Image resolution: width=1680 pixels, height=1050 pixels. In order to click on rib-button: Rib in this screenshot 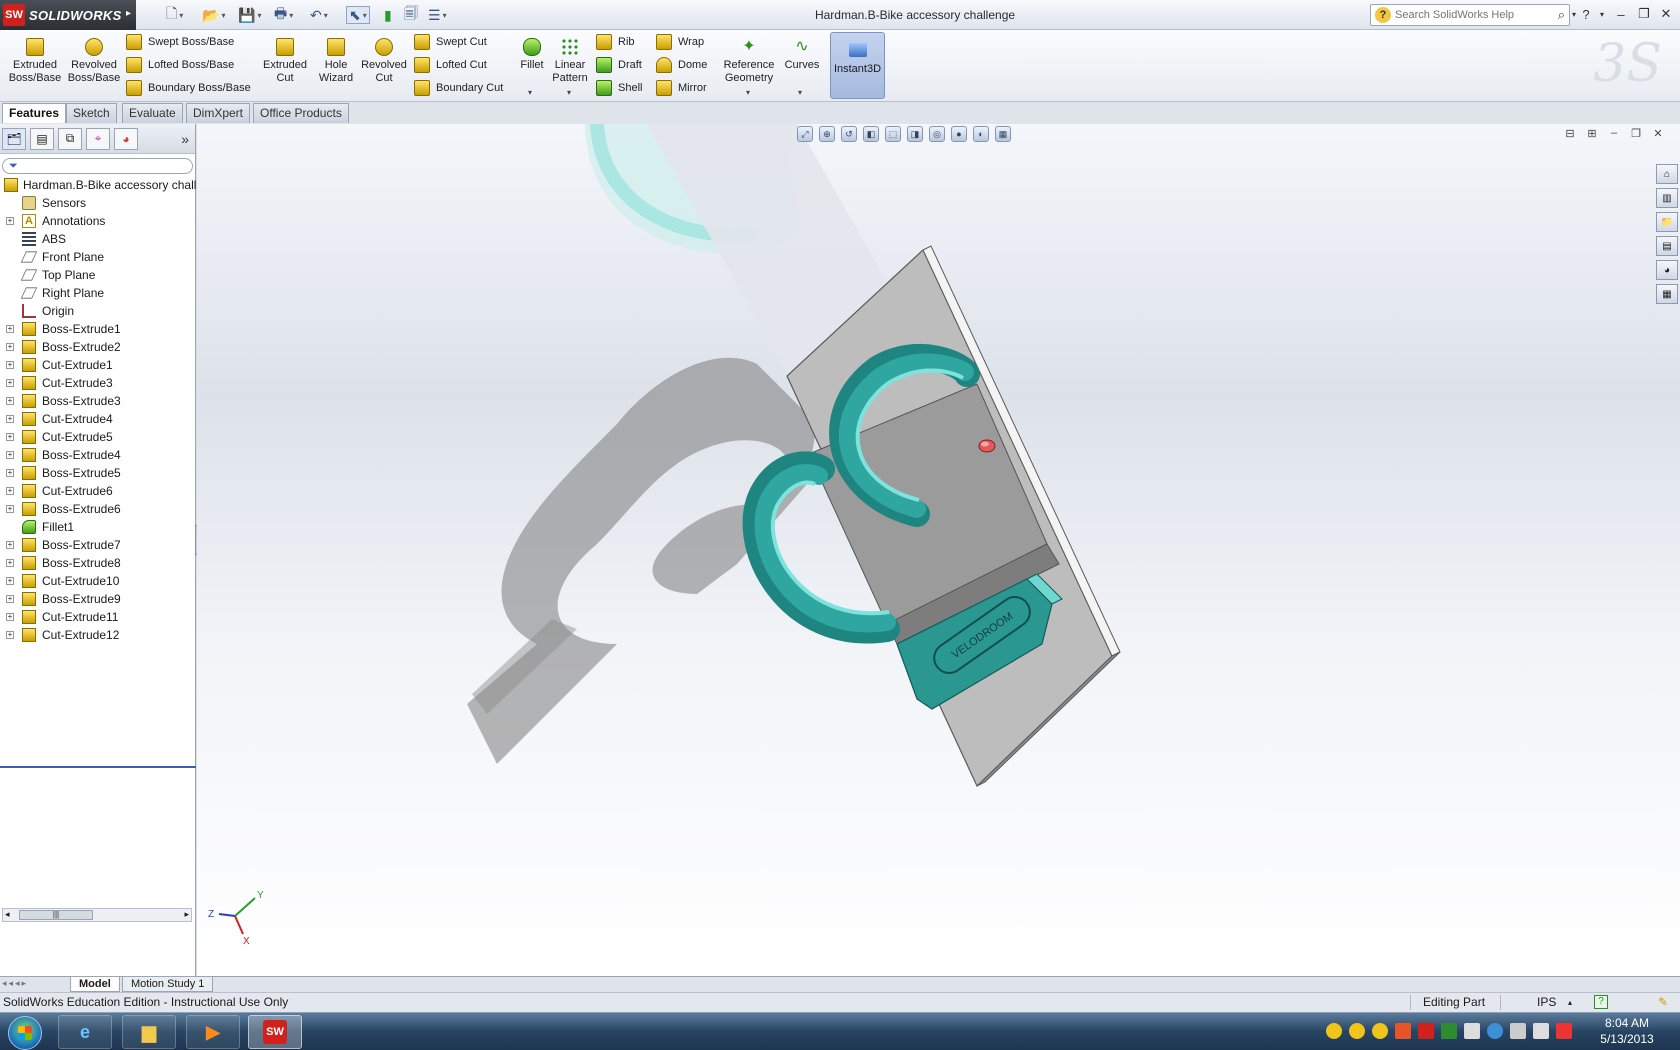, I will do `click(615, 42)`.